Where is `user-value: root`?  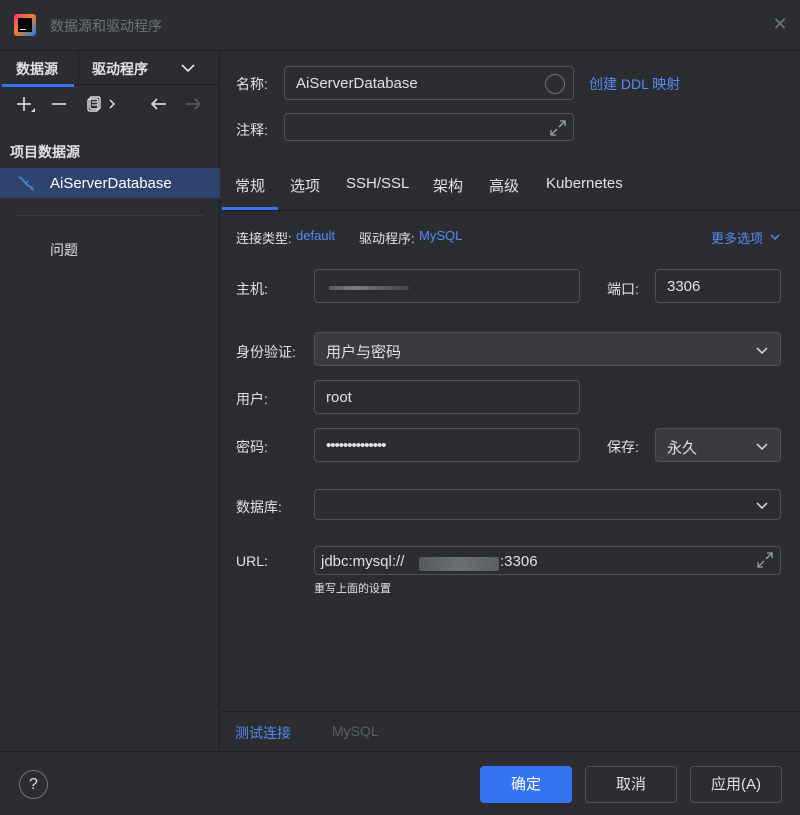
user-value: root is located at coordinates (339, 397).